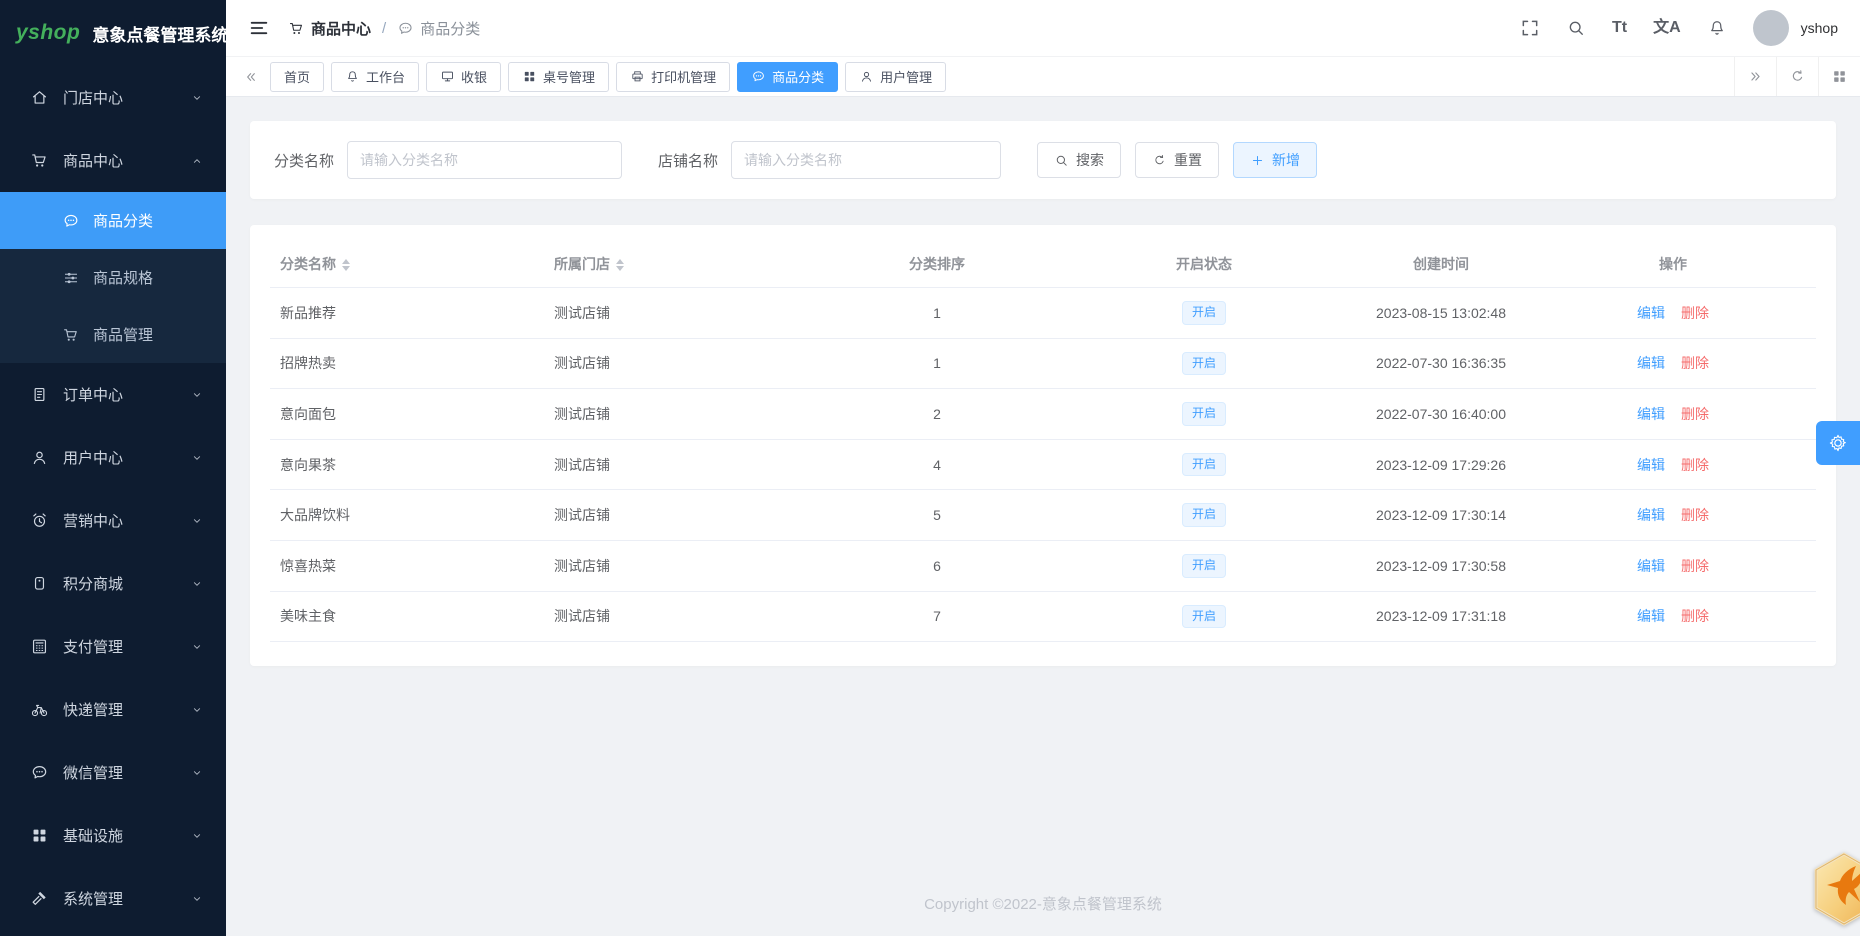  What do you see at coordinates (1755, 76) in the screenshot?
I see `tabs-scroll-right-button` at bounding box center [1755, 76].